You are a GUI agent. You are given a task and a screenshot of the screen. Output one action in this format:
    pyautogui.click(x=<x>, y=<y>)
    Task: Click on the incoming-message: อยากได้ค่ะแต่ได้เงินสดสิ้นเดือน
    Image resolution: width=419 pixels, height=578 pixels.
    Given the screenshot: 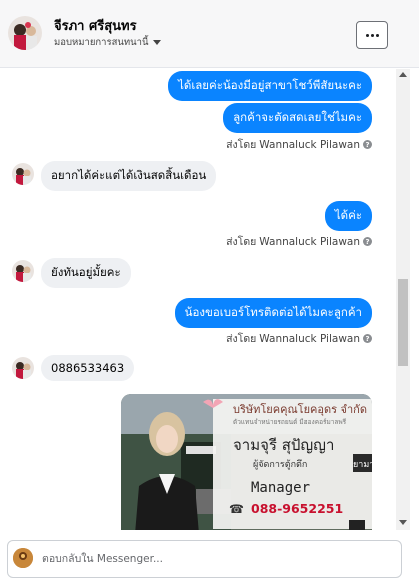 What is the action you would take?
    pyautogui.click(x=129, y=176)
    